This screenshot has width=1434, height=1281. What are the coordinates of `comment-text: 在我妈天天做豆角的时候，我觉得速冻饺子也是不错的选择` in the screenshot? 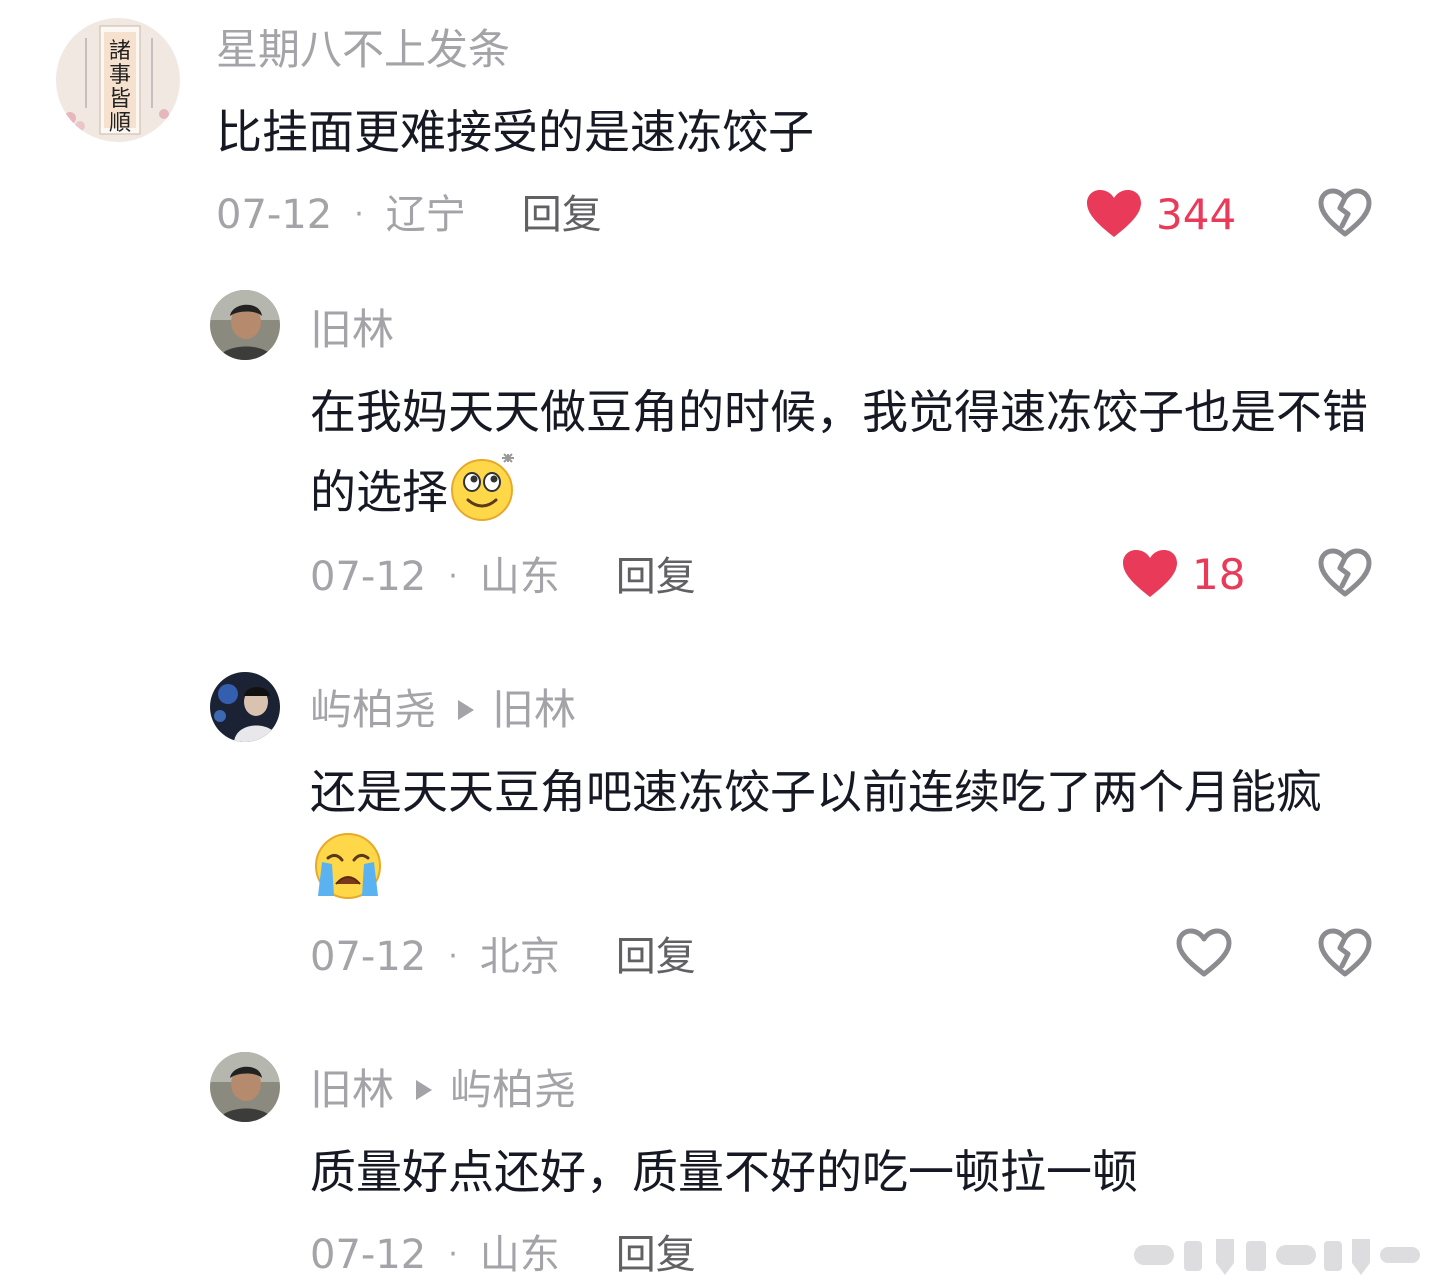 It's located at (840, 459).